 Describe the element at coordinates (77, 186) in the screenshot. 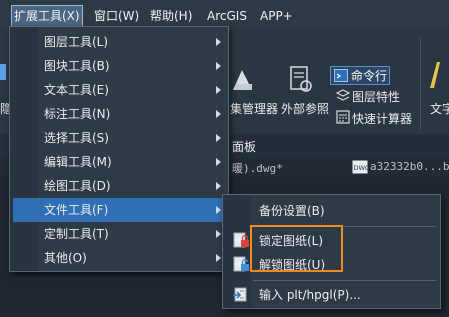

I see `menu-item-label: 绘图工具(D)` at that location.